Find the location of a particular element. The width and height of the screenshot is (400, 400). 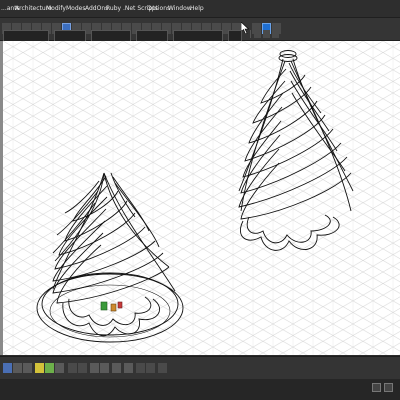

menu-item-window: Window is located at coordinates (180, 8).